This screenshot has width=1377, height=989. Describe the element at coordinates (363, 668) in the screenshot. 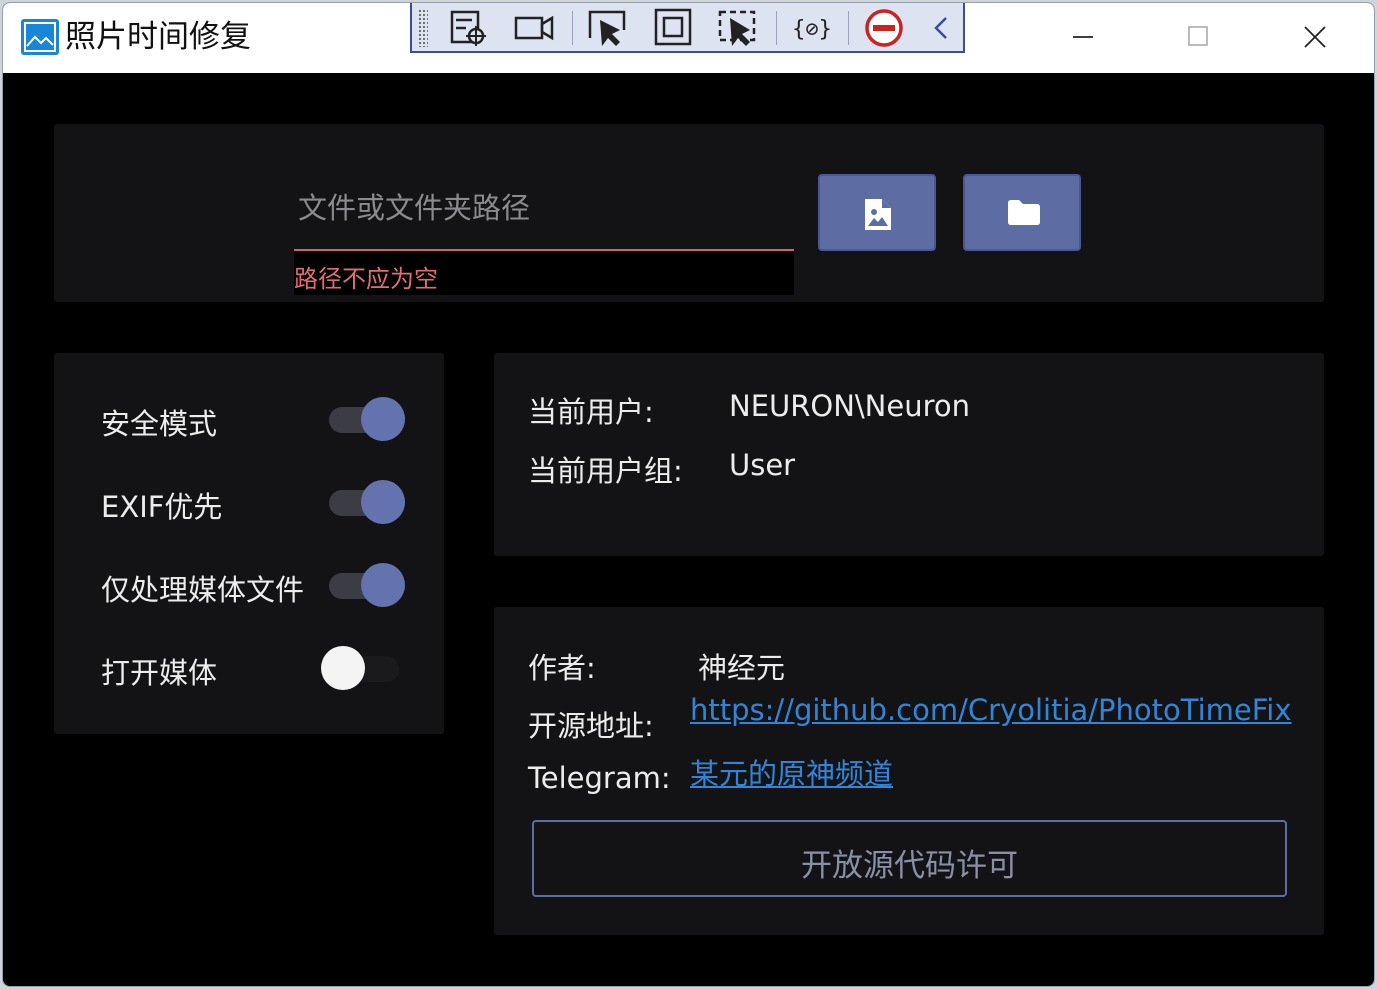

I see `open-media-toggle` at that location.